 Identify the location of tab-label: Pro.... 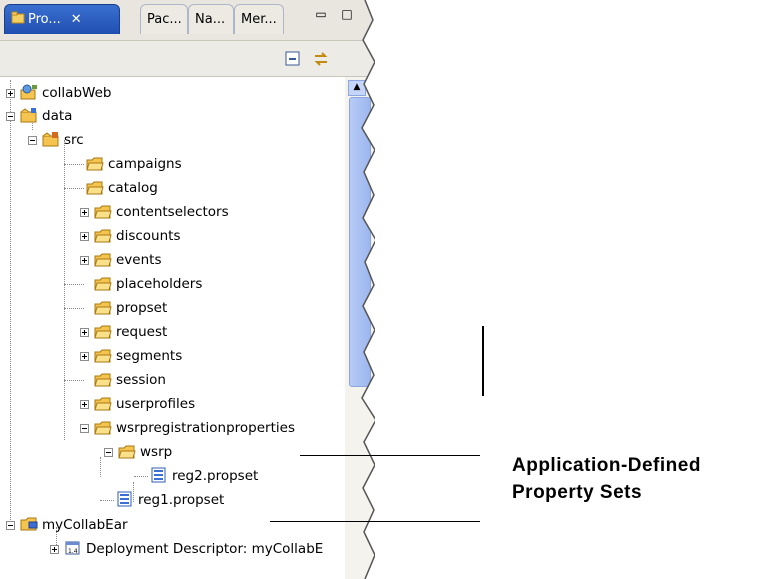
(44, 19).